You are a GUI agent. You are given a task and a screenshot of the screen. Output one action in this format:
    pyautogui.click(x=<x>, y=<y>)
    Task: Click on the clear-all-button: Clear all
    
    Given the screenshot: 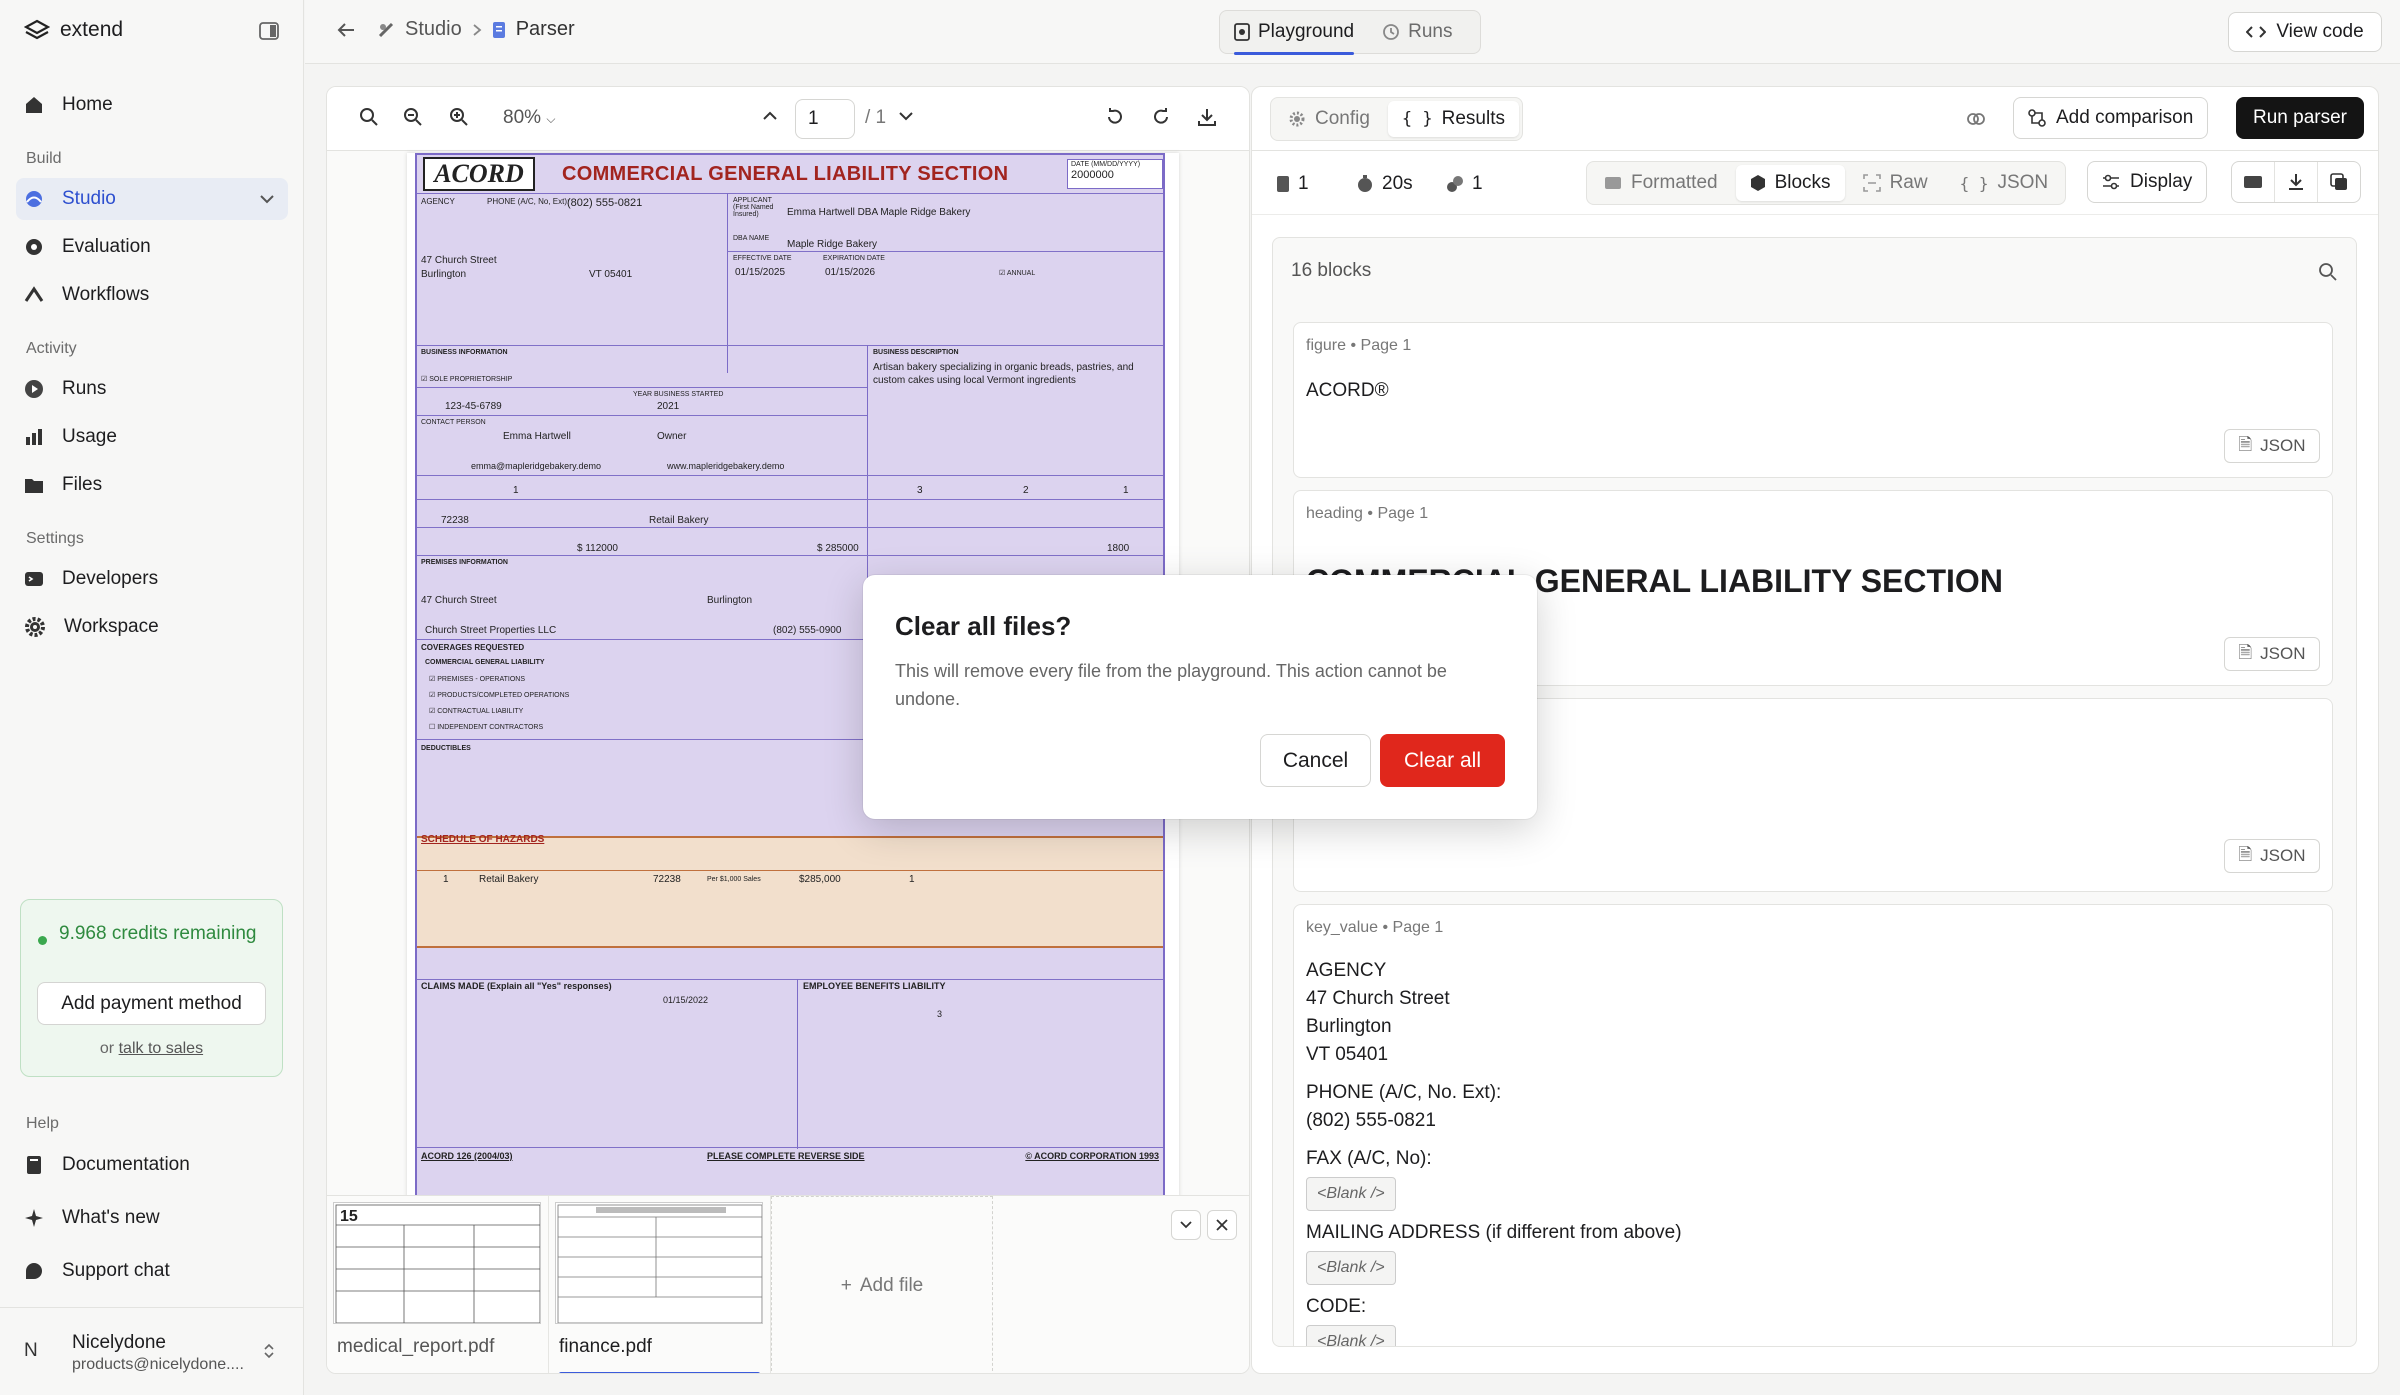 What is the action you would take?
    pyautogui.click(x=1442, y=760)
    